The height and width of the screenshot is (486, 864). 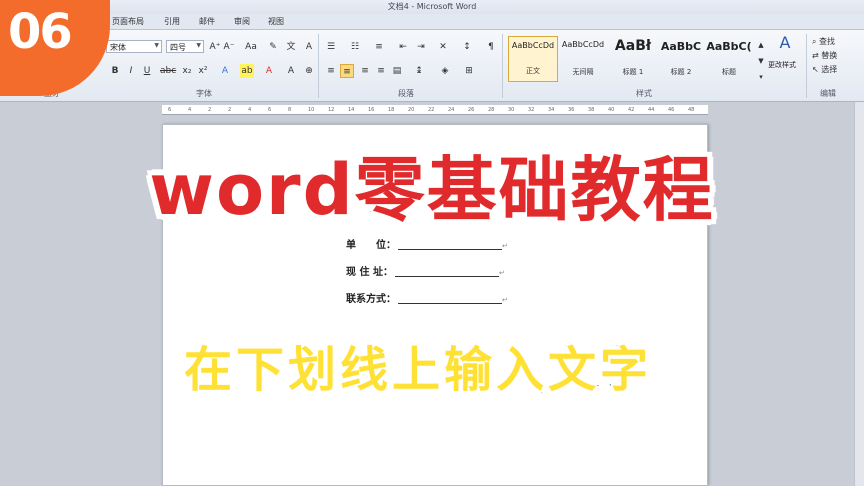 What do you see at coordinates (451, 110) in the screenshot?
I see `ruler-tick: 24` at bounding box center [451, 110].